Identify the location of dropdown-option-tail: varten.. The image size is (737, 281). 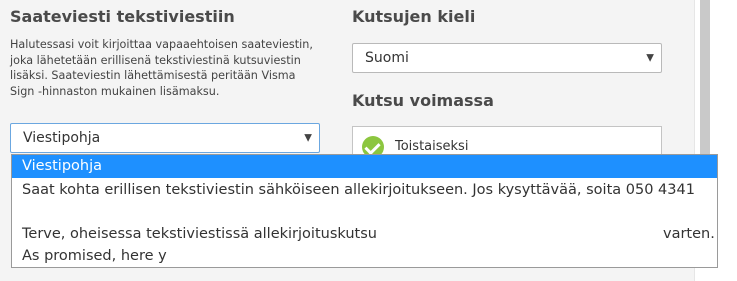
(689, 234).